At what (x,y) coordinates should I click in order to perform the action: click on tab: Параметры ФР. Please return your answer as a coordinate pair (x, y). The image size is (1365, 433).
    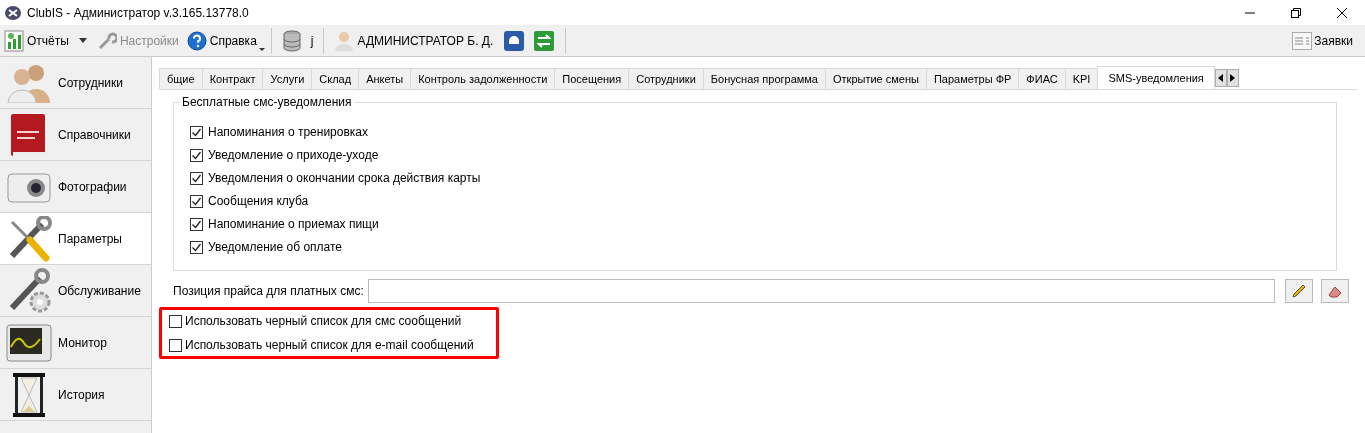
    Looking at the image, I should click on (972, 78).